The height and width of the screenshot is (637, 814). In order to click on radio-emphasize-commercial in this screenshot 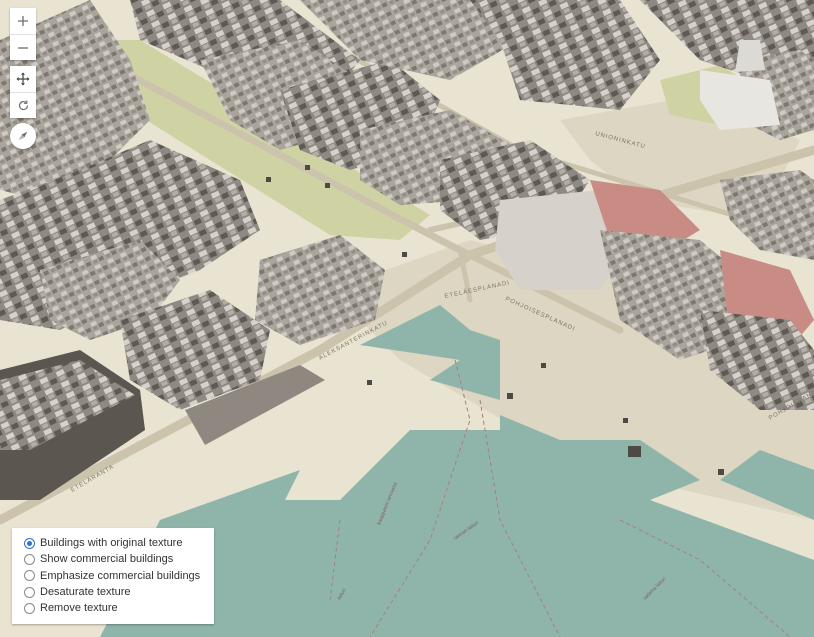, I will do `click(29, 576)`.